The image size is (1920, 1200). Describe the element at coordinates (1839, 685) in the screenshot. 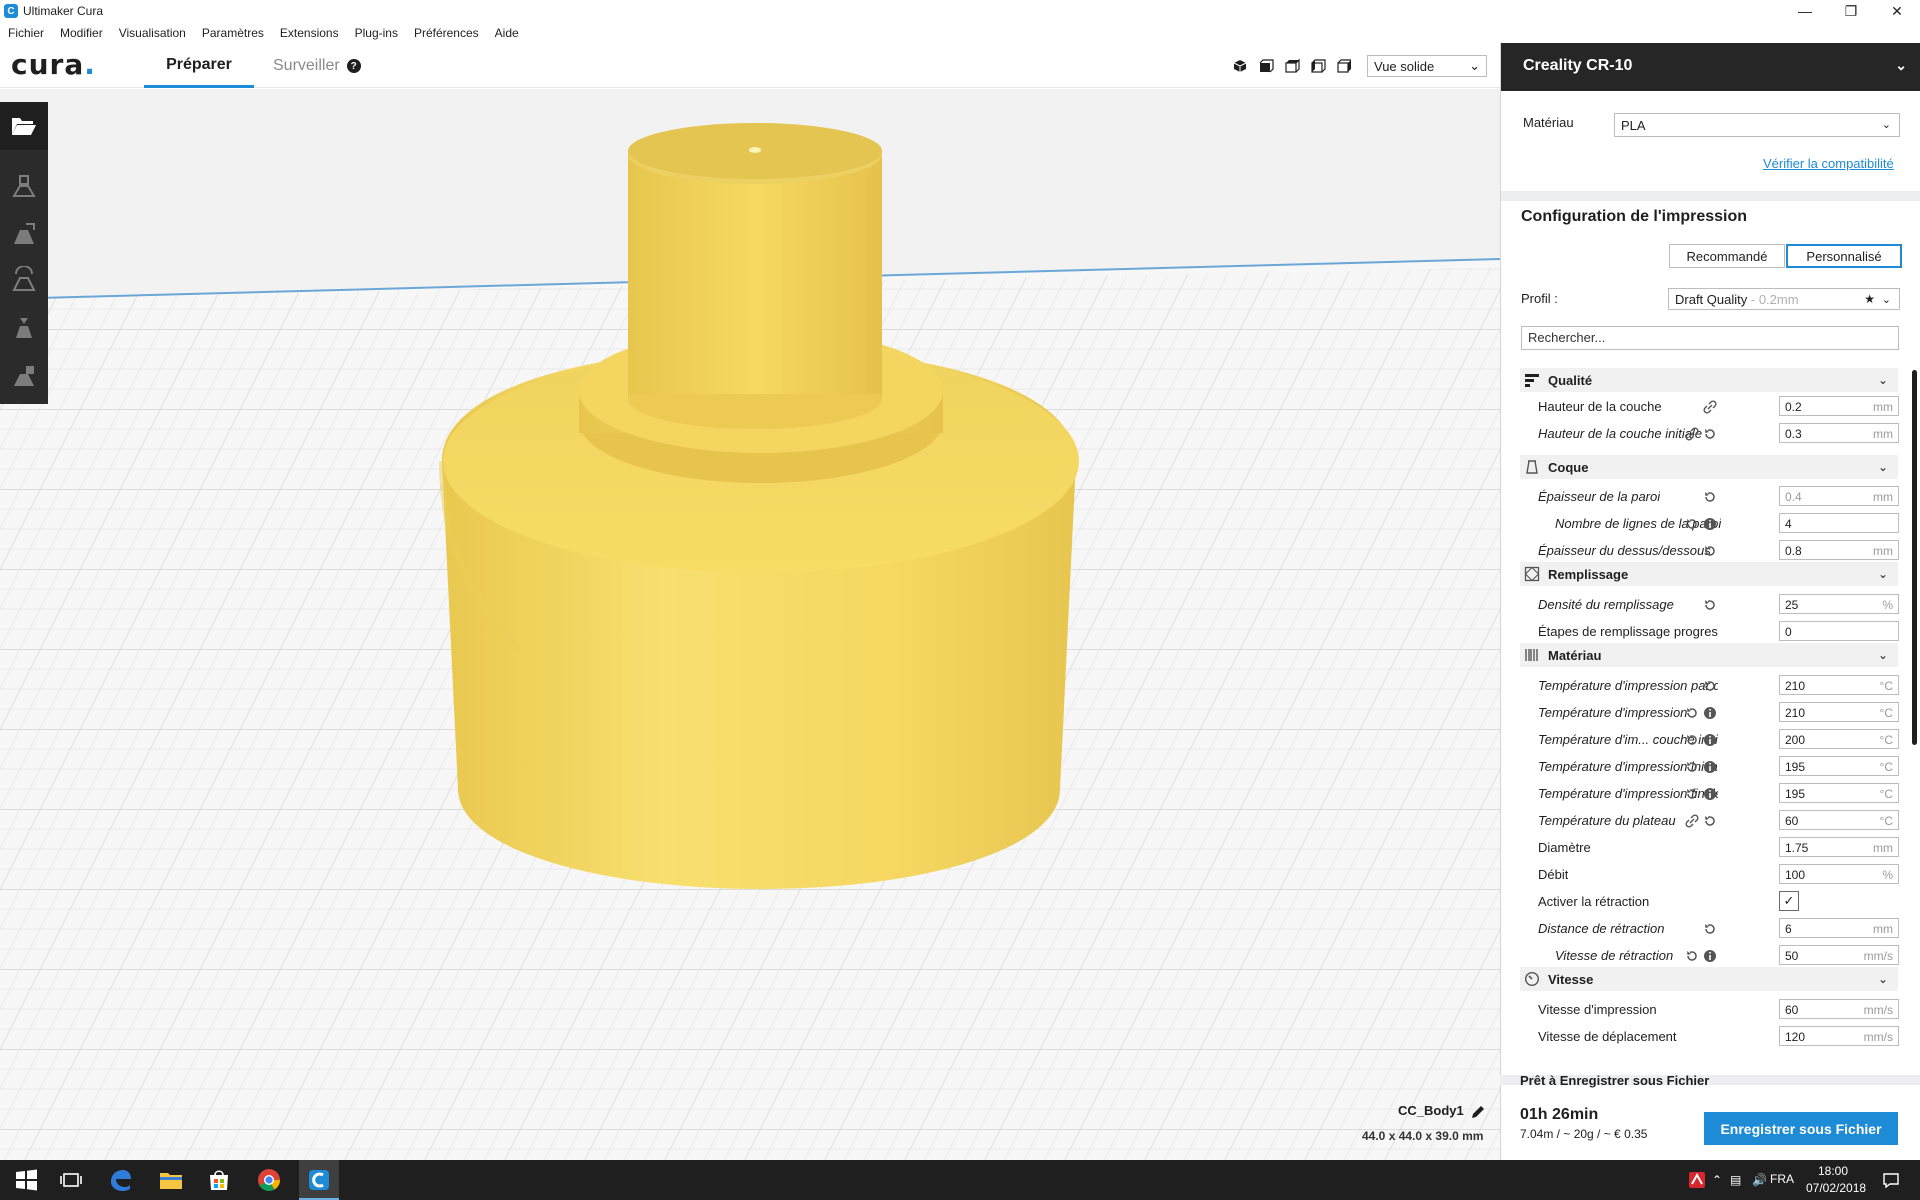

I see `default-print-temp-input: 210 °C` at that location.